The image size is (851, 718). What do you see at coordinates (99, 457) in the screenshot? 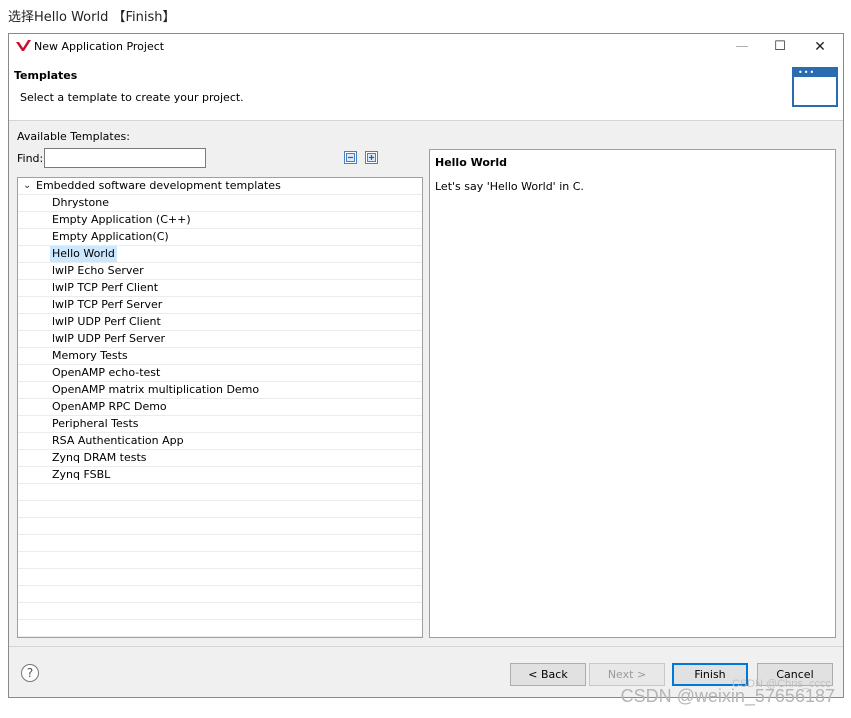
I see `template-item-label: Zynq DRAM tests` at bounding box center [99, 457].